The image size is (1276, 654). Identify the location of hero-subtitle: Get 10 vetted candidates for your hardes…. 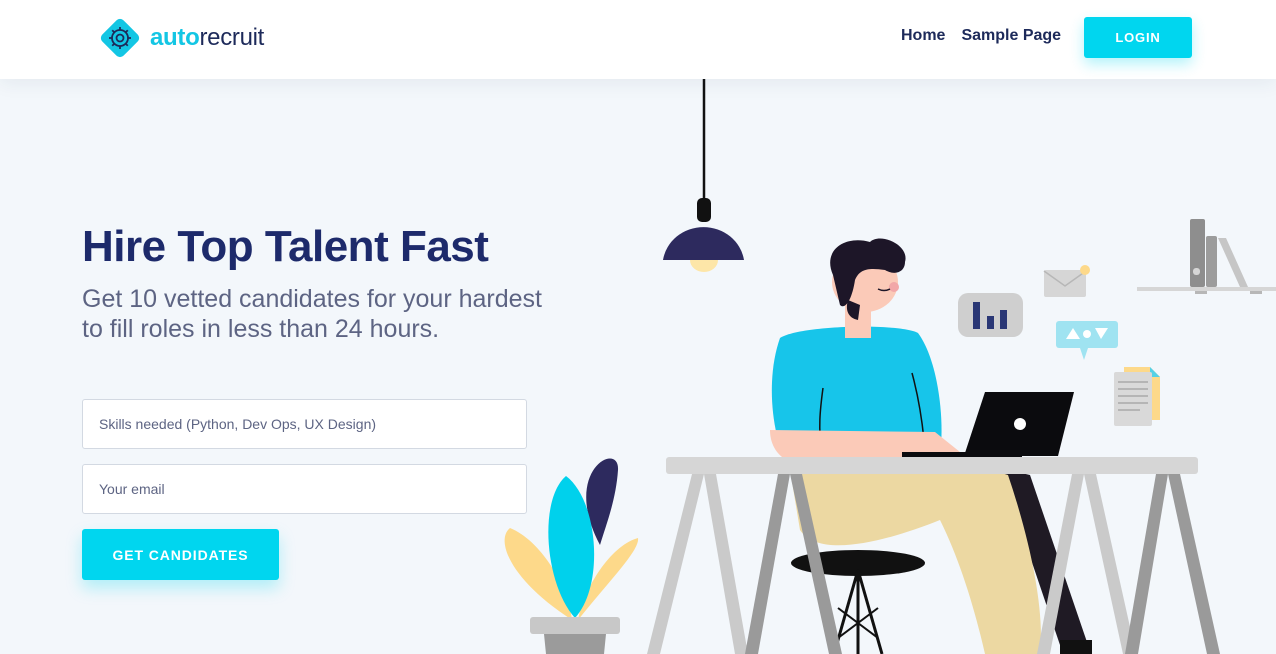
(312, 314).